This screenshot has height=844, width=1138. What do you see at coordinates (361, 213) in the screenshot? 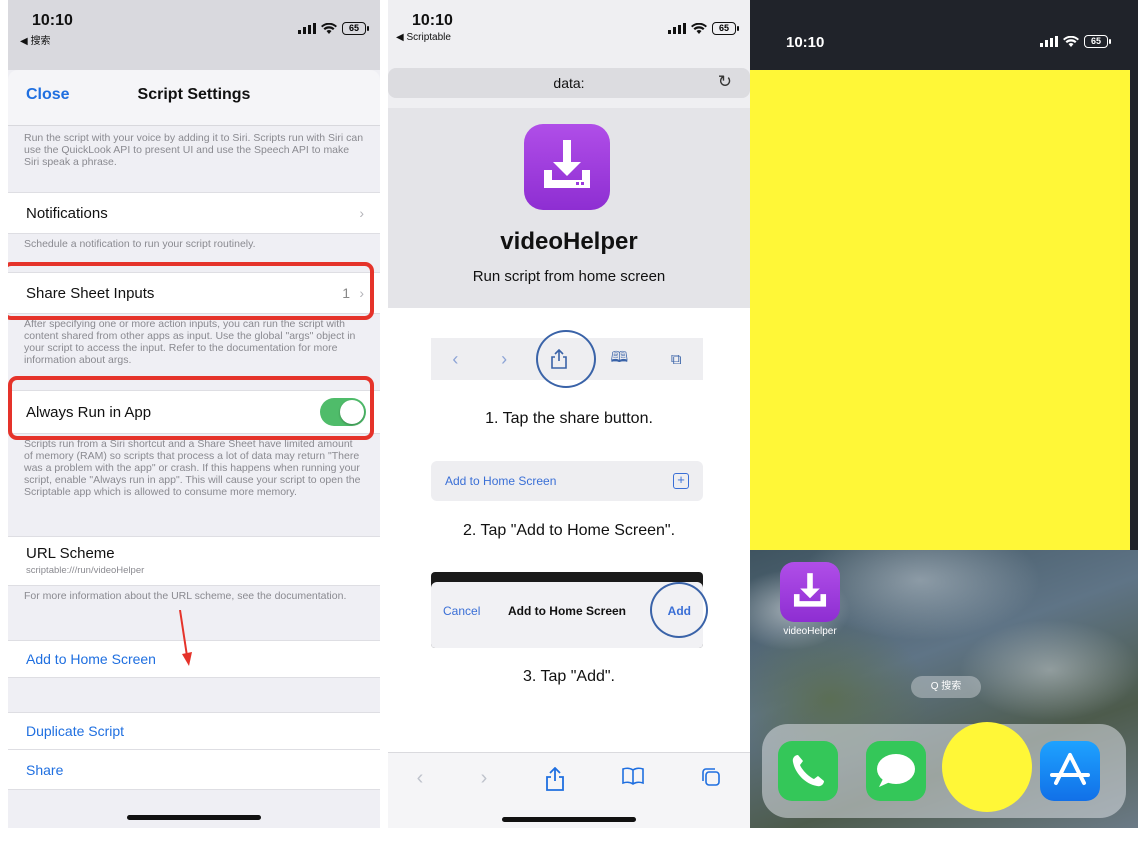
I see `chevron-right-icon: ›` at bounding box center [361, 213].